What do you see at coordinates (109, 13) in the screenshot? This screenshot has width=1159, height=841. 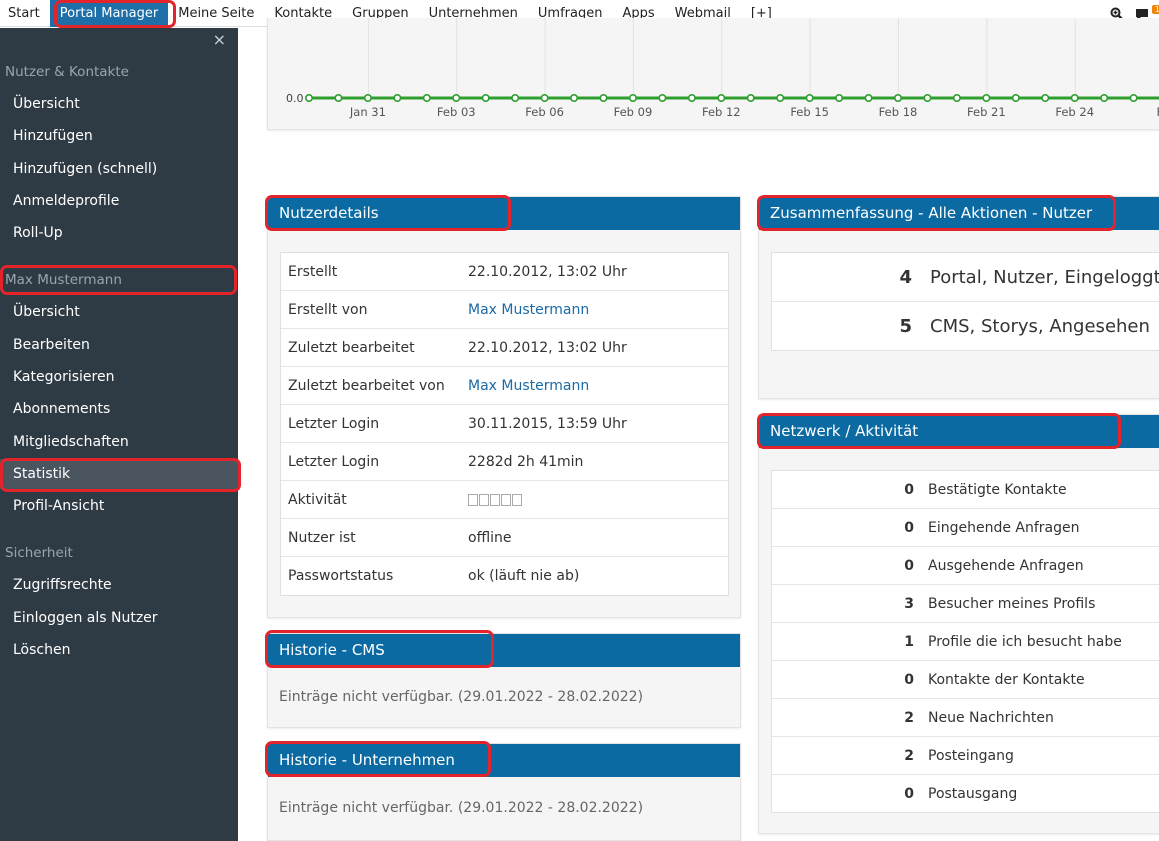 I see `nav-portal-manager: Portal Manager` at bounding box center [109, 13].